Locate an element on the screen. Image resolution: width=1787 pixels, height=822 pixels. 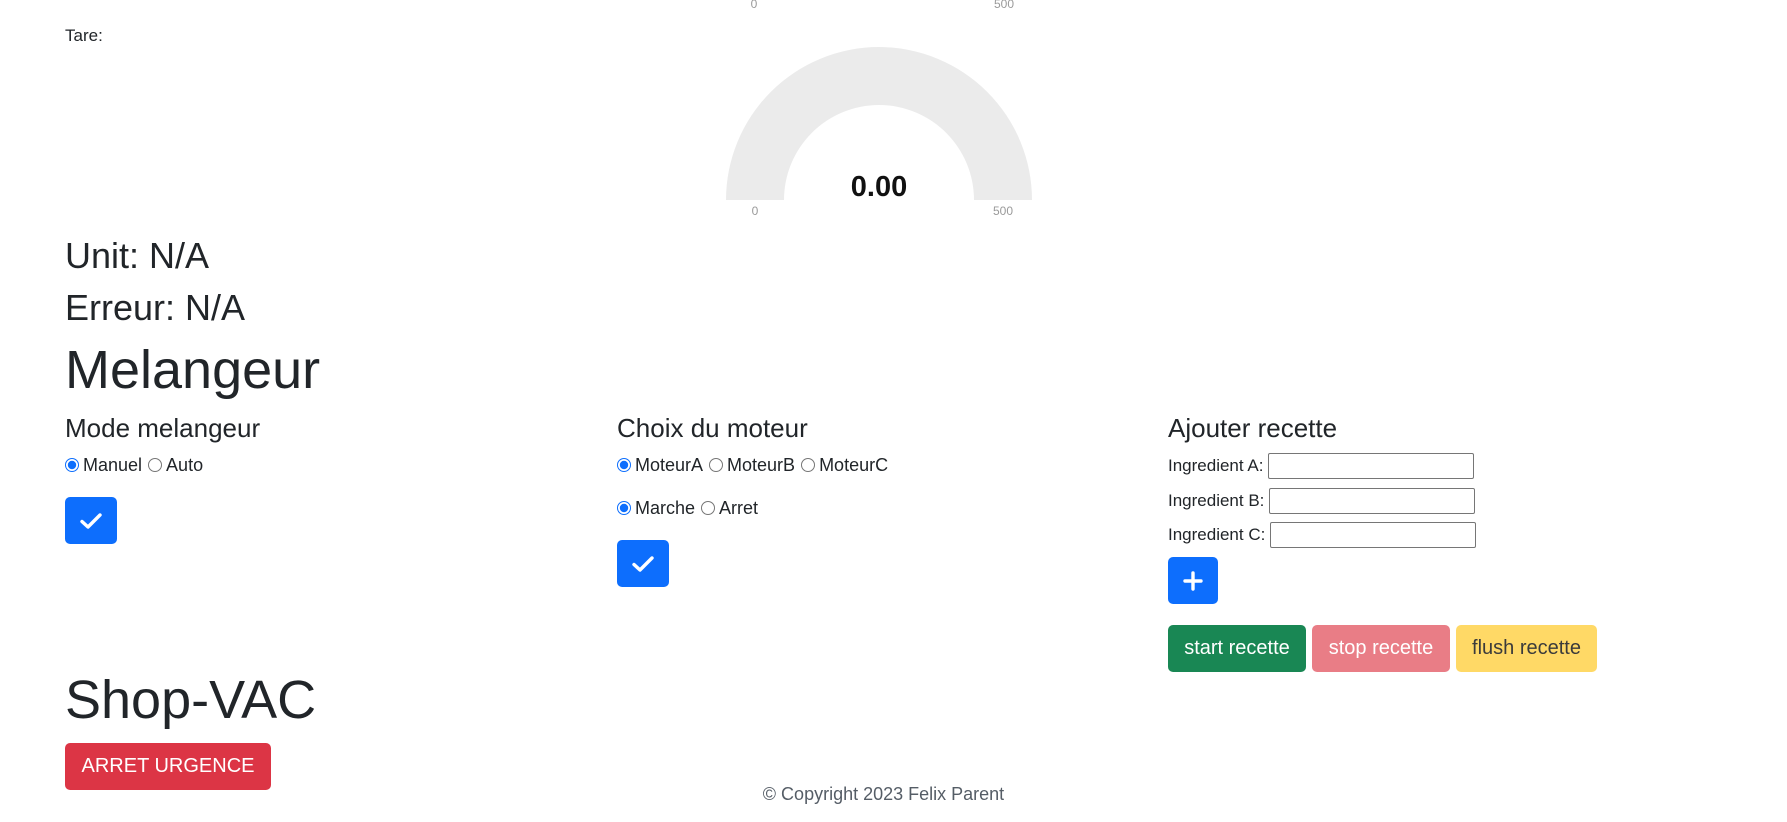
gauge-top-min-label: 0 is located at coordinates (754, 5).